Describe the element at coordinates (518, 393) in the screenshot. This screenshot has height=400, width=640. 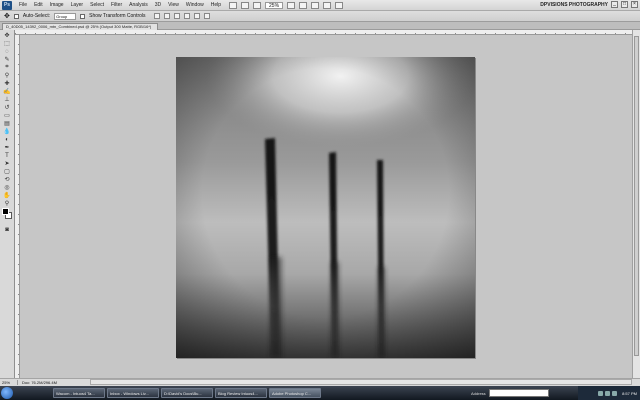
I see `address-input` at that location.